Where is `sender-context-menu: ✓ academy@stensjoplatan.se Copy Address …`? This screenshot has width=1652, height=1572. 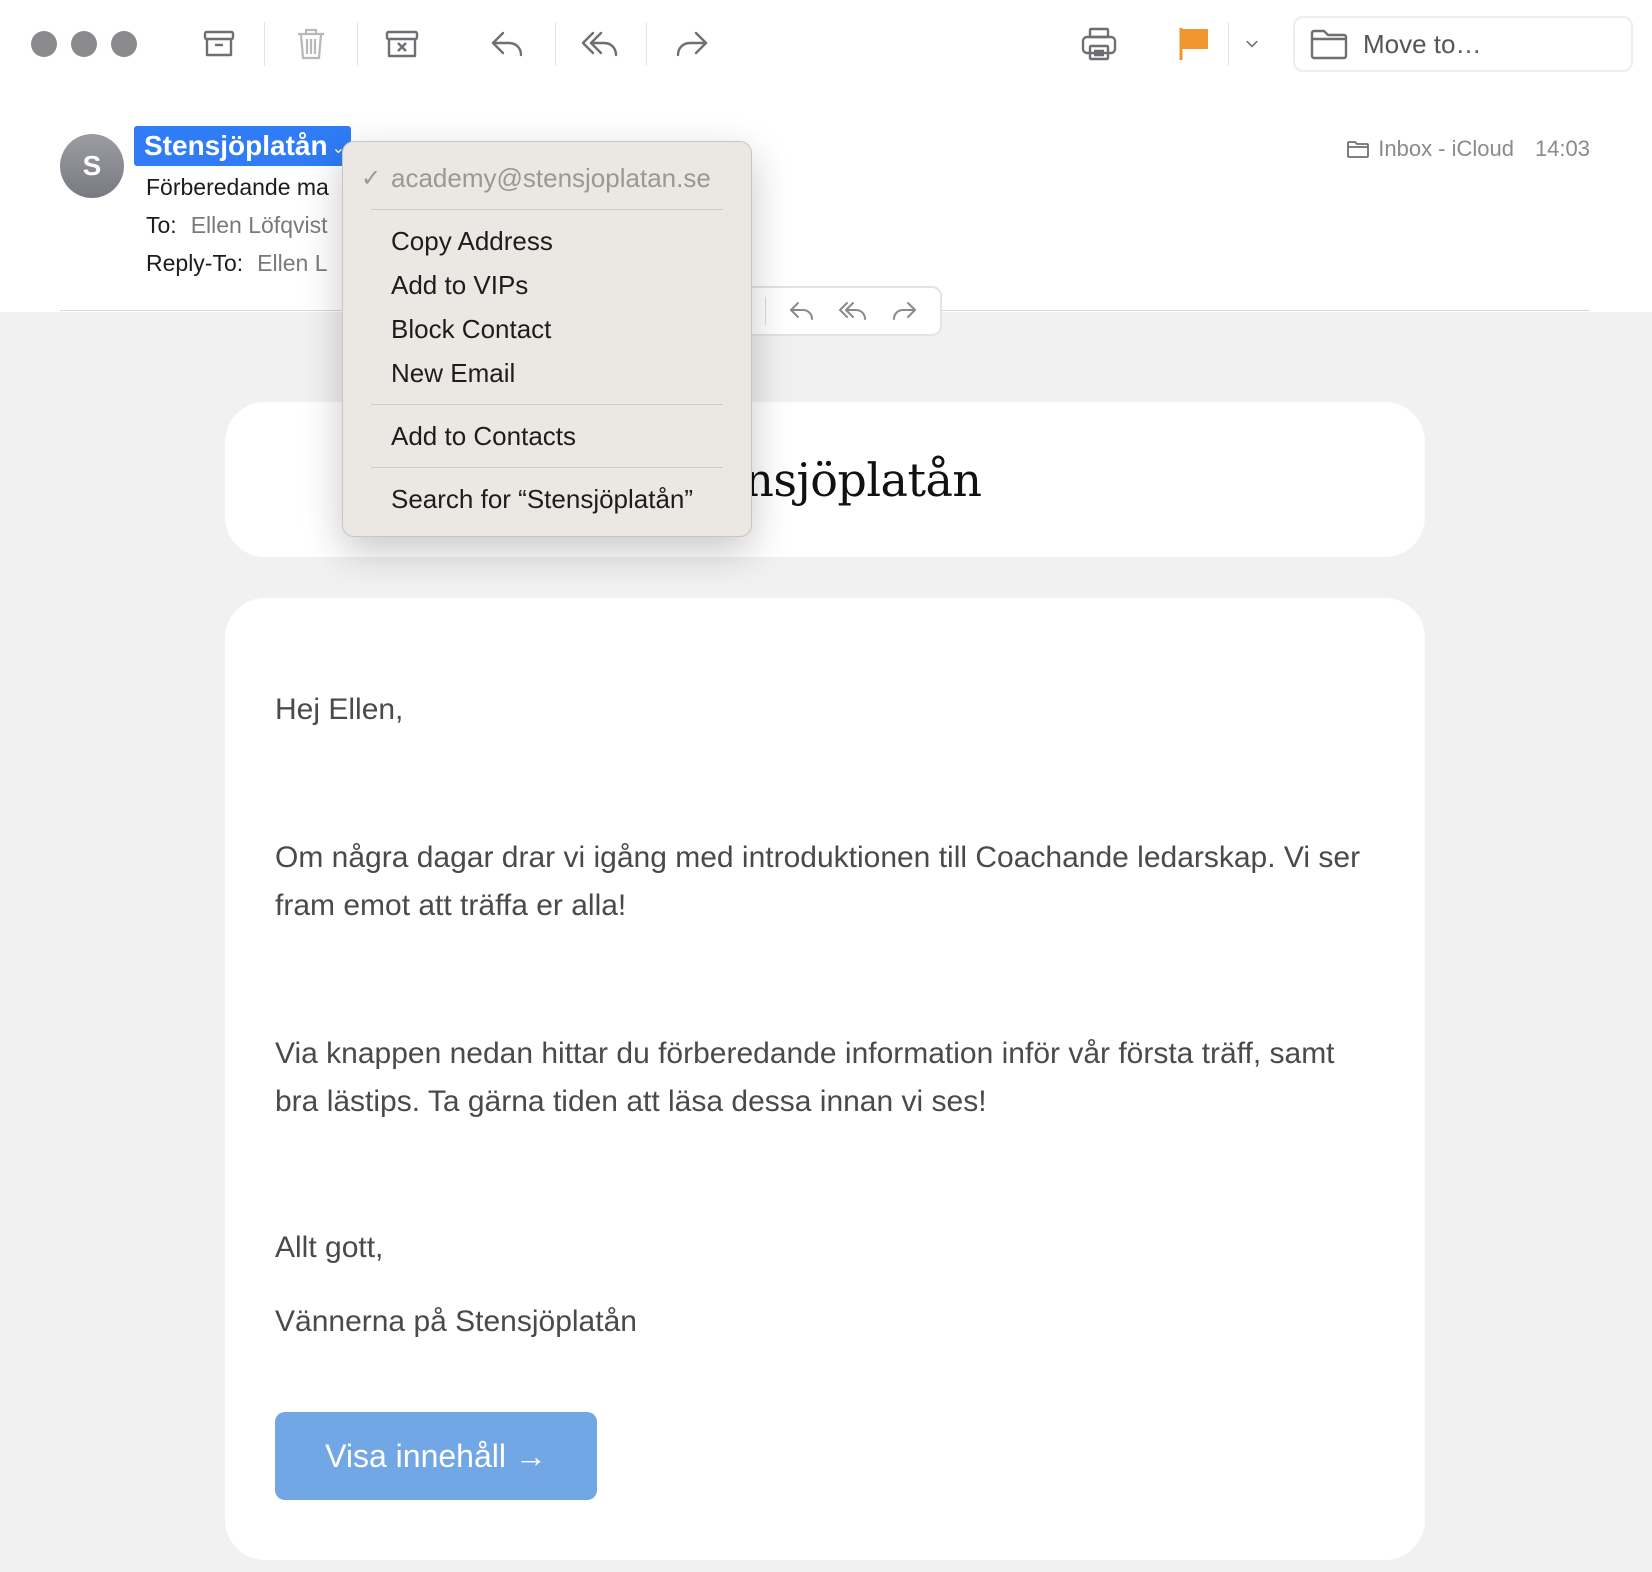 sender-context-menu: ✓ academy@stensjoplatan.se Copy Address … is located at coordinates (547, 339).